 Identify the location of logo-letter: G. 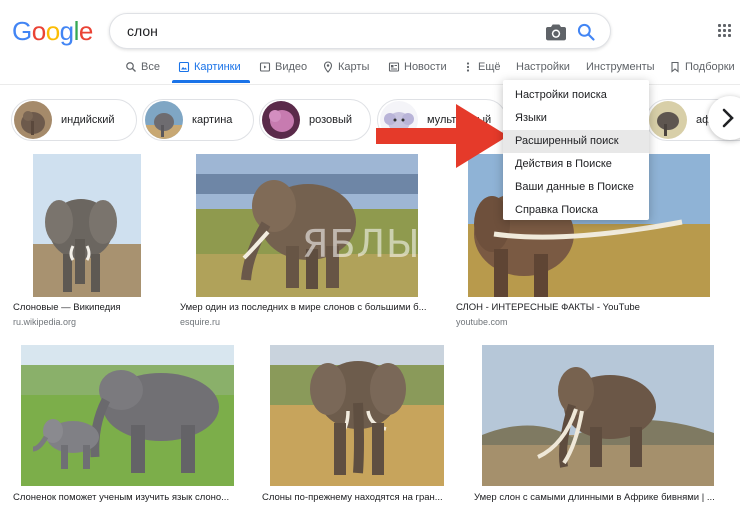
(22, 31).